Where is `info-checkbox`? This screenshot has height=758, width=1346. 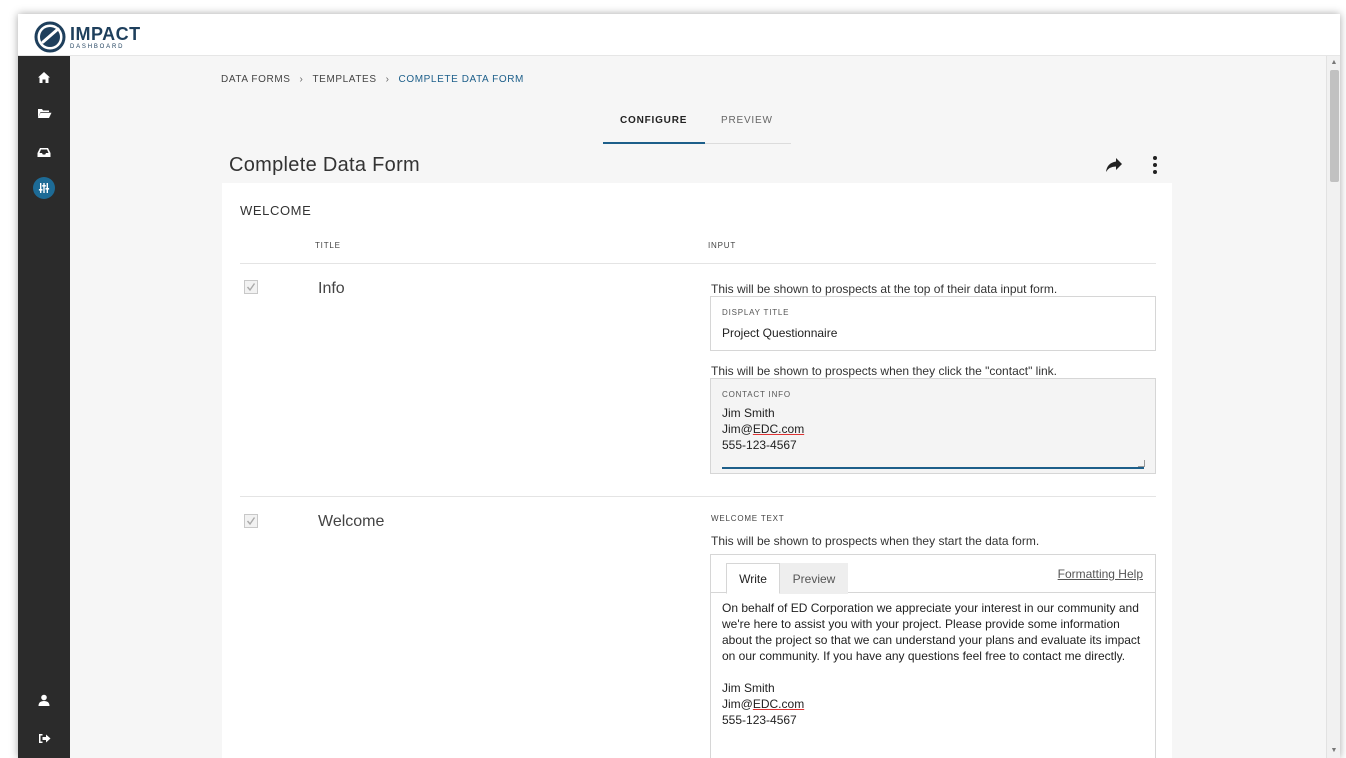
info-checkbox is located at coordinates (251, 287).